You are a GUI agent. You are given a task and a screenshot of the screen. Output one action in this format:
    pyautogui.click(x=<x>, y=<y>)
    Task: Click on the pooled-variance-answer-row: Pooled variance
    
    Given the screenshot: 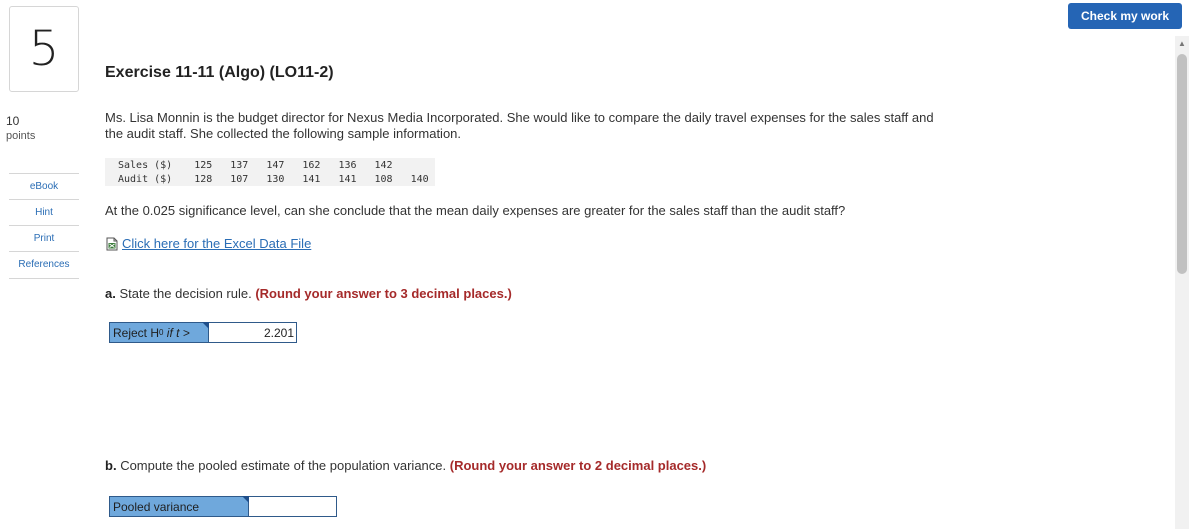 What is the action you would take?
    pyautogui.click(x=223, y=506)
    